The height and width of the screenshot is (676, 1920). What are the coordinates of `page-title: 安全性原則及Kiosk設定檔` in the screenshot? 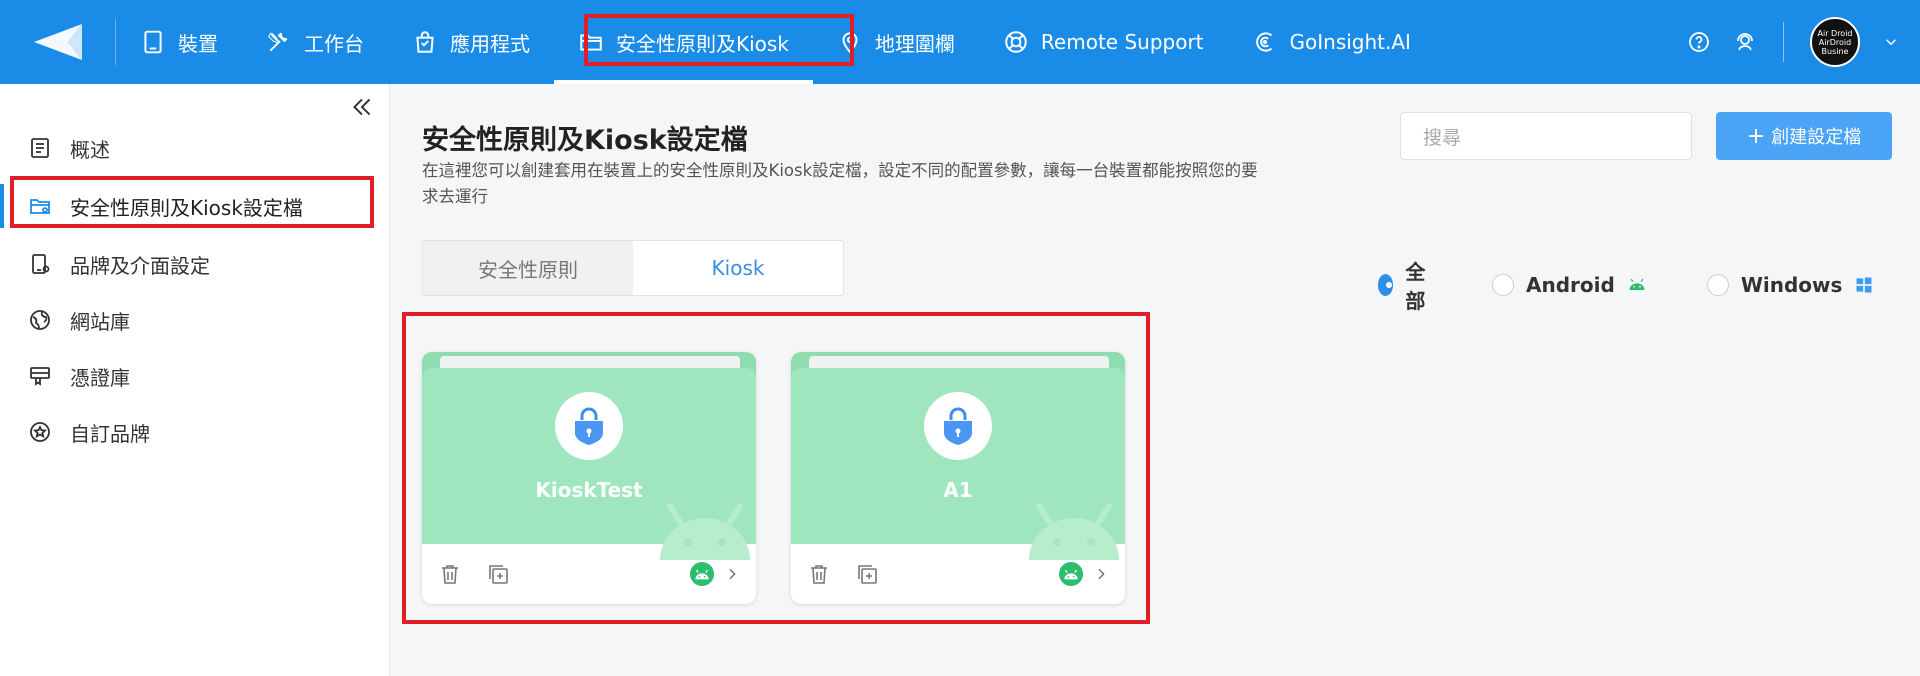 It's located at (585, 140).